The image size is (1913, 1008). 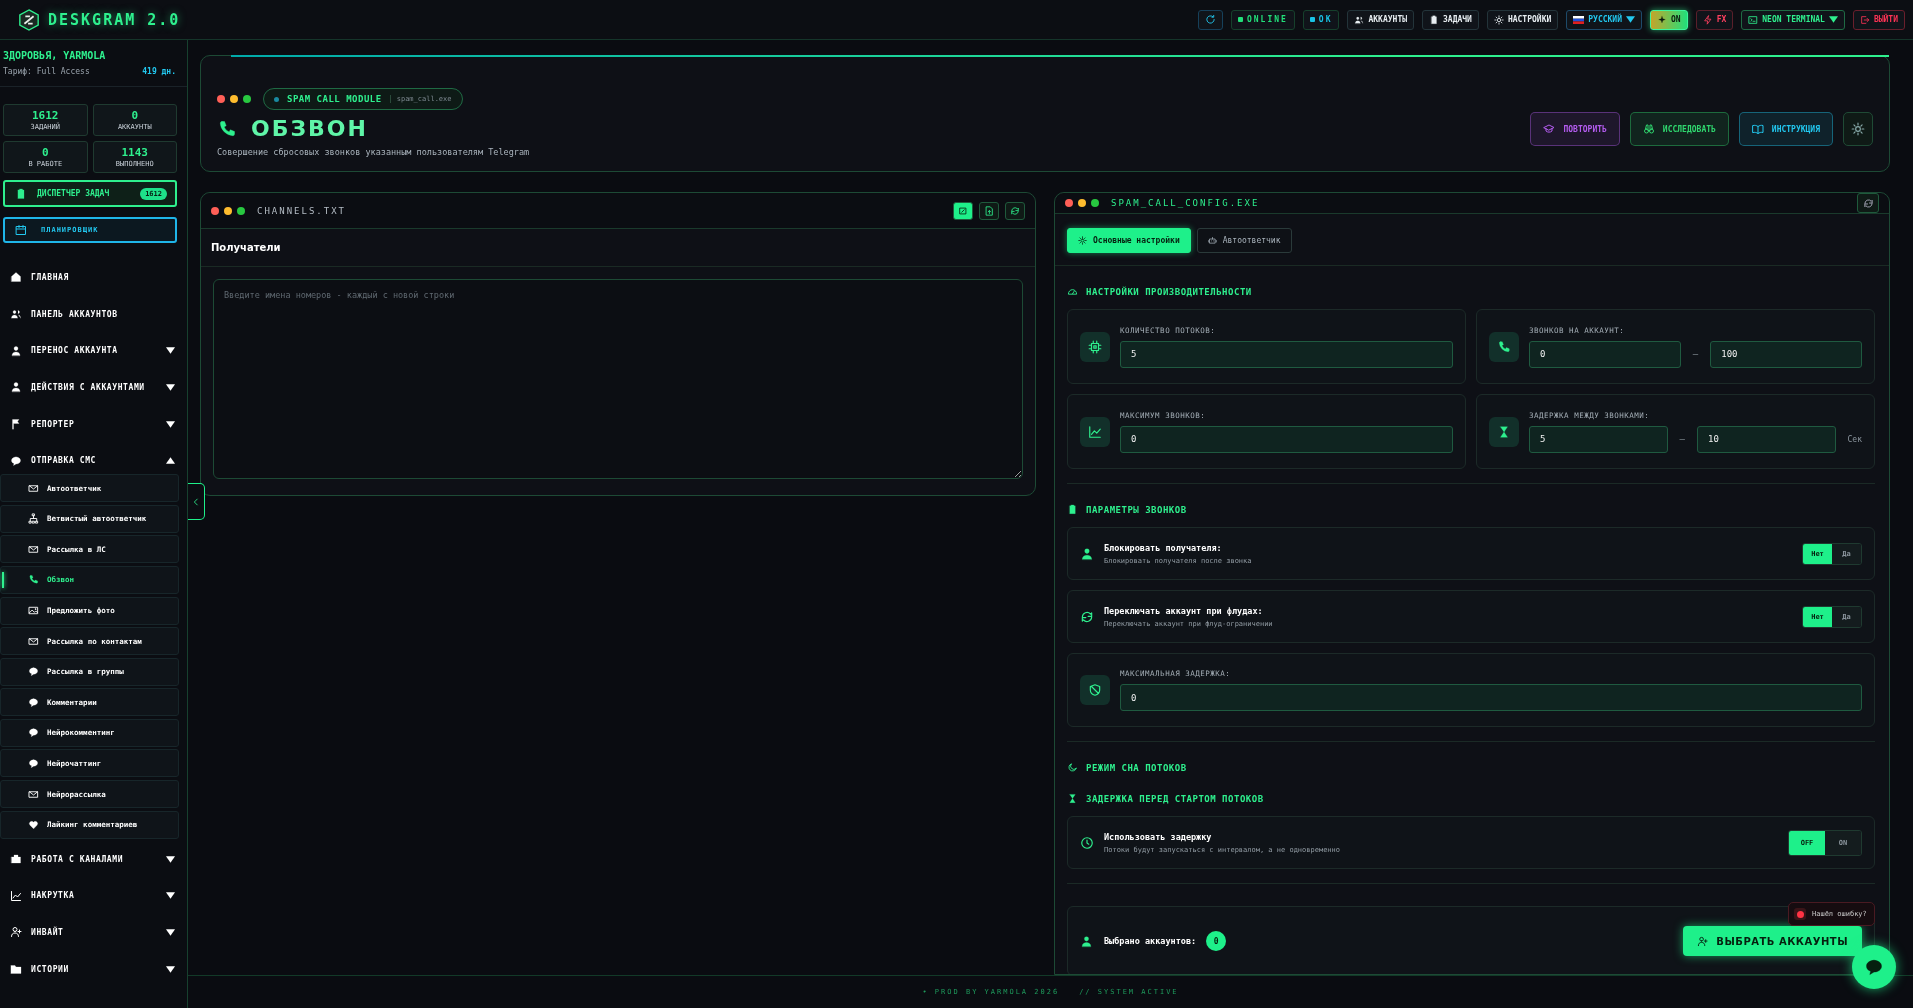 I want to click on stat-value: 1612, so click(x=45, y=115).